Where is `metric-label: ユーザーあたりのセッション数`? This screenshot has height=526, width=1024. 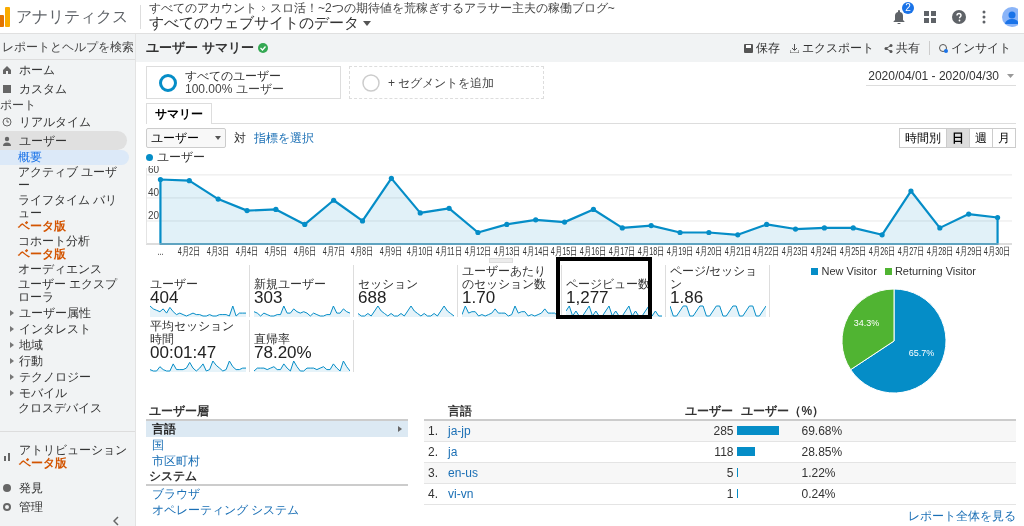
metric-label: ユーザーあたりのセッション数 is located at coordinates (504, 278).